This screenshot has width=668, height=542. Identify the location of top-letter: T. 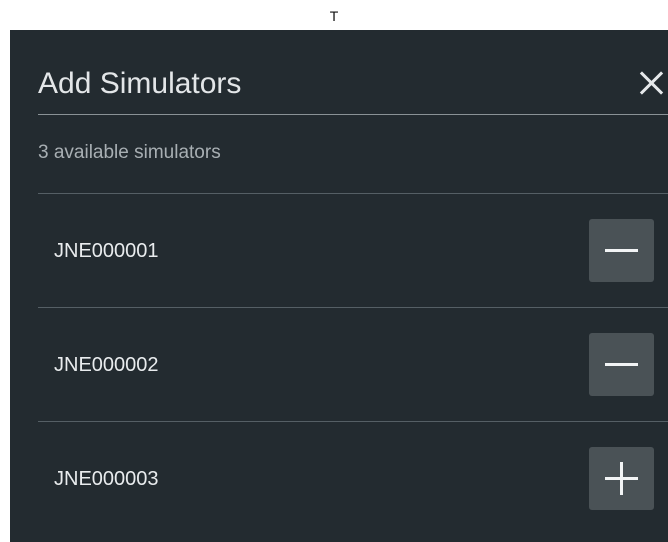
(334, 16).